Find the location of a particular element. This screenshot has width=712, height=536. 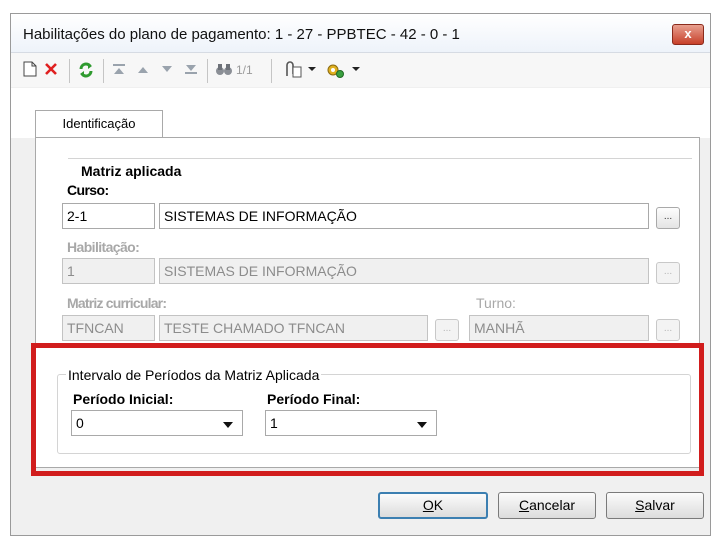

new-document-icon is located at coordinates (30, 69).